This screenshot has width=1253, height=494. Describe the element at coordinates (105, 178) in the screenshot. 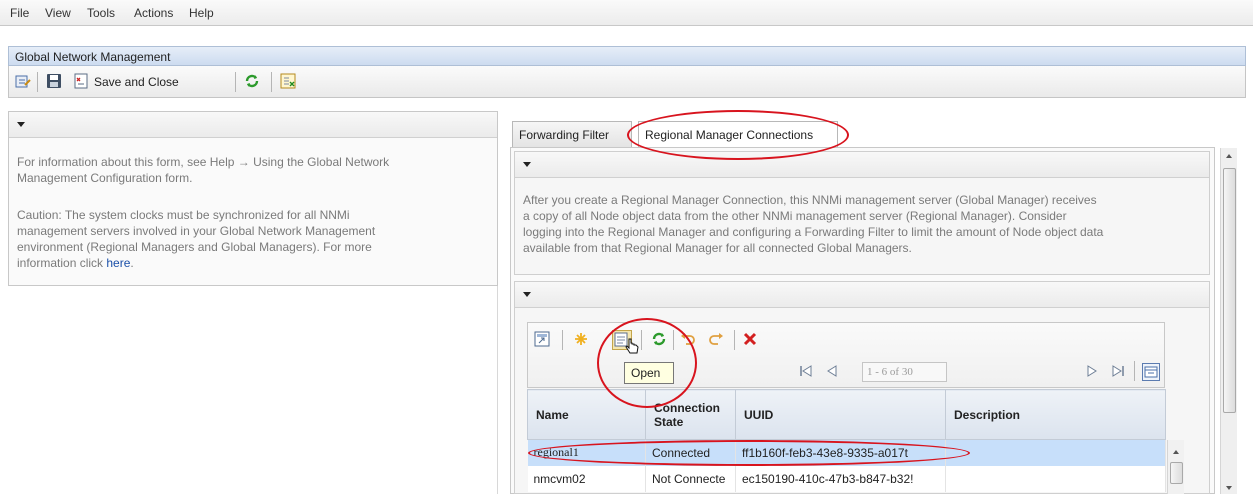

I see `help-text-line: Management Configuration form.` at that location.